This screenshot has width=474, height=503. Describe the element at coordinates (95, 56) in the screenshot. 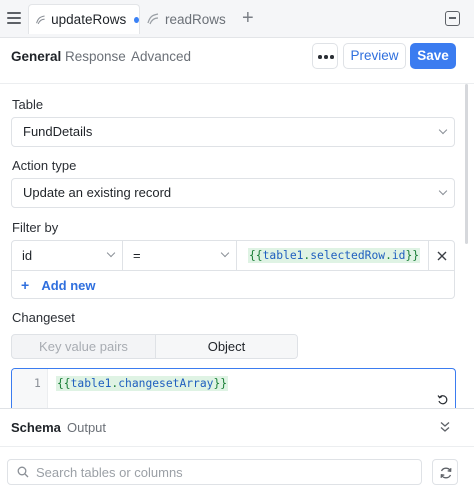

I see `tab-response: Response` at that location.